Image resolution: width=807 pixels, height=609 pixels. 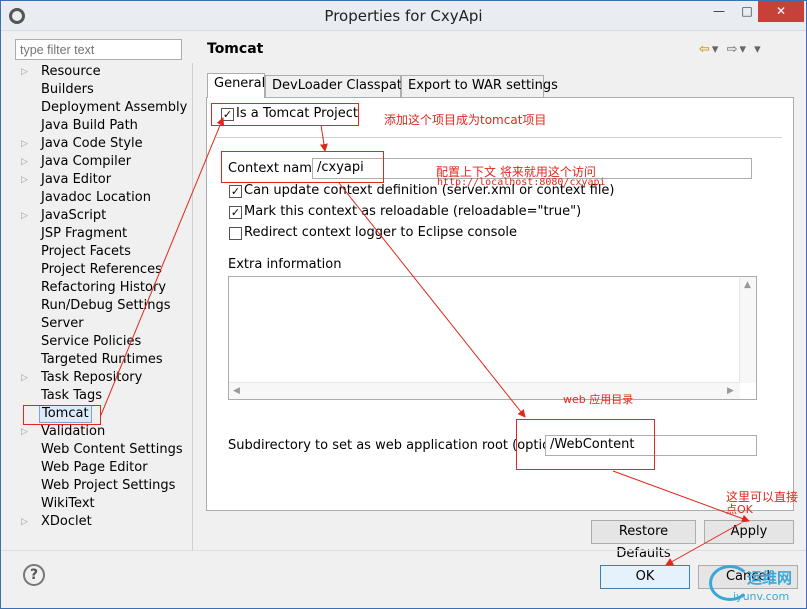 I want to click on nav-history: ⇦▾ ⇨▾ ▾, so click(x=731, y=49).